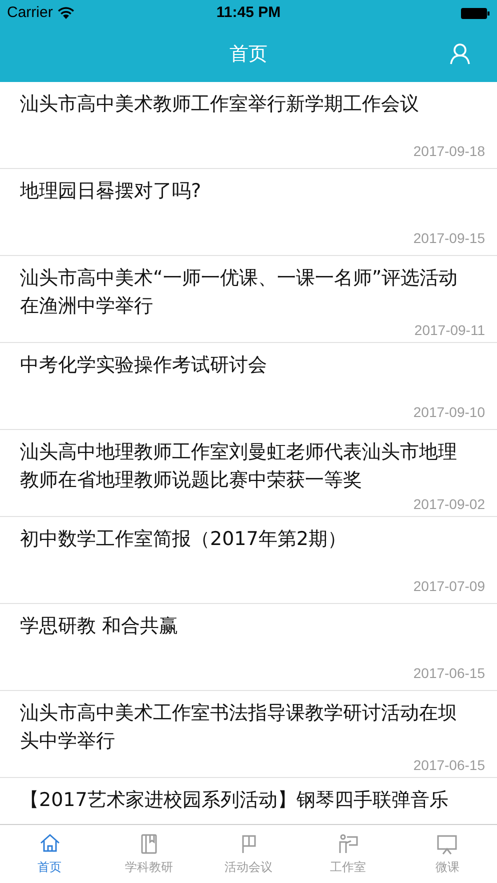 The image size is (497, 883). I want to click on screen-icon, so click(447, 843).